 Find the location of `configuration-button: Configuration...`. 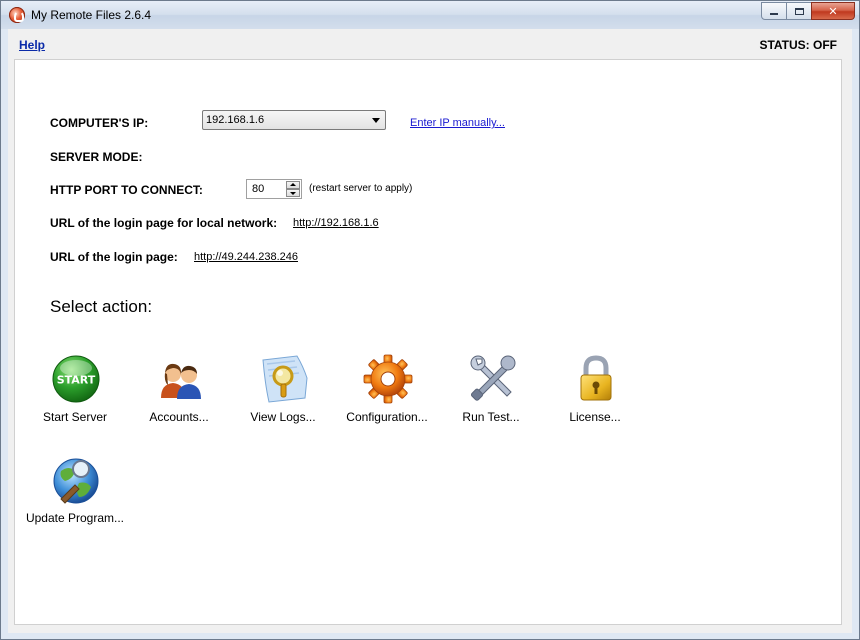

configuration-button: Configuration... is located at coordinates (387, 394).